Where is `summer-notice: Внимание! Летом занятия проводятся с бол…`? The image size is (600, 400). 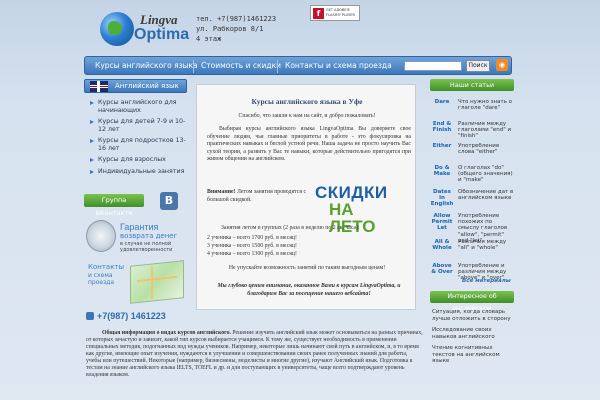
summer-notice: Внимание! Летом занятия проводятся с бол… is located at coordinates (257, 196).